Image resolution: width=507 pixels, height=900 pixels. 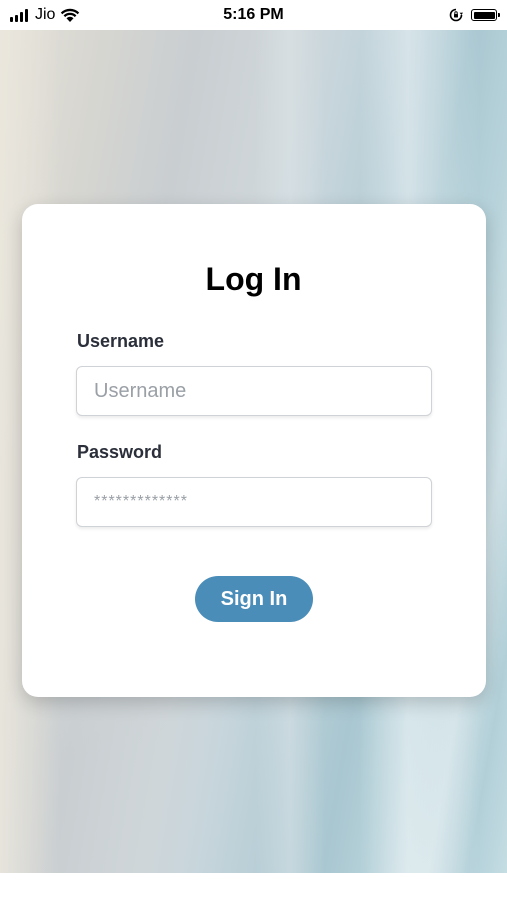 I want to click on password-label: Password, so click(x=120, y=452).